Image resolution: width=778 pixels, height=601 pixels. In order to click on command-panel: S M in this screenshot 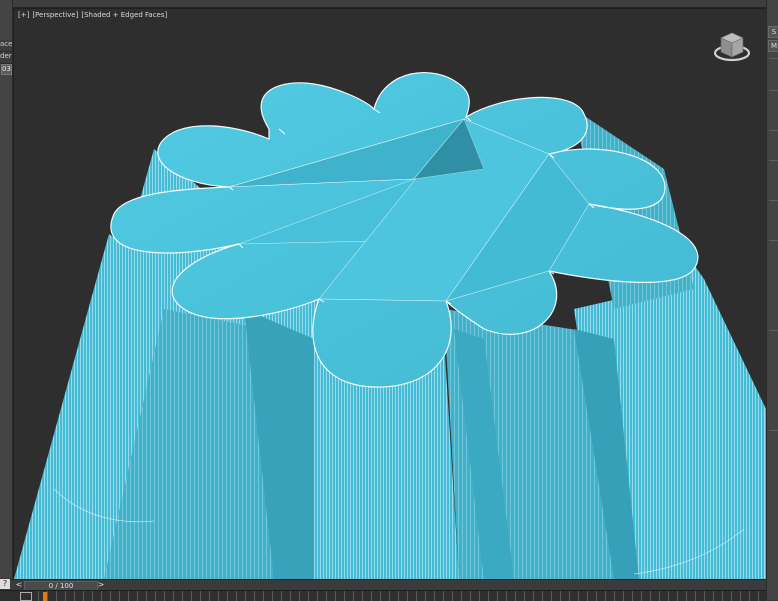, I will do `click(772, 300)`.